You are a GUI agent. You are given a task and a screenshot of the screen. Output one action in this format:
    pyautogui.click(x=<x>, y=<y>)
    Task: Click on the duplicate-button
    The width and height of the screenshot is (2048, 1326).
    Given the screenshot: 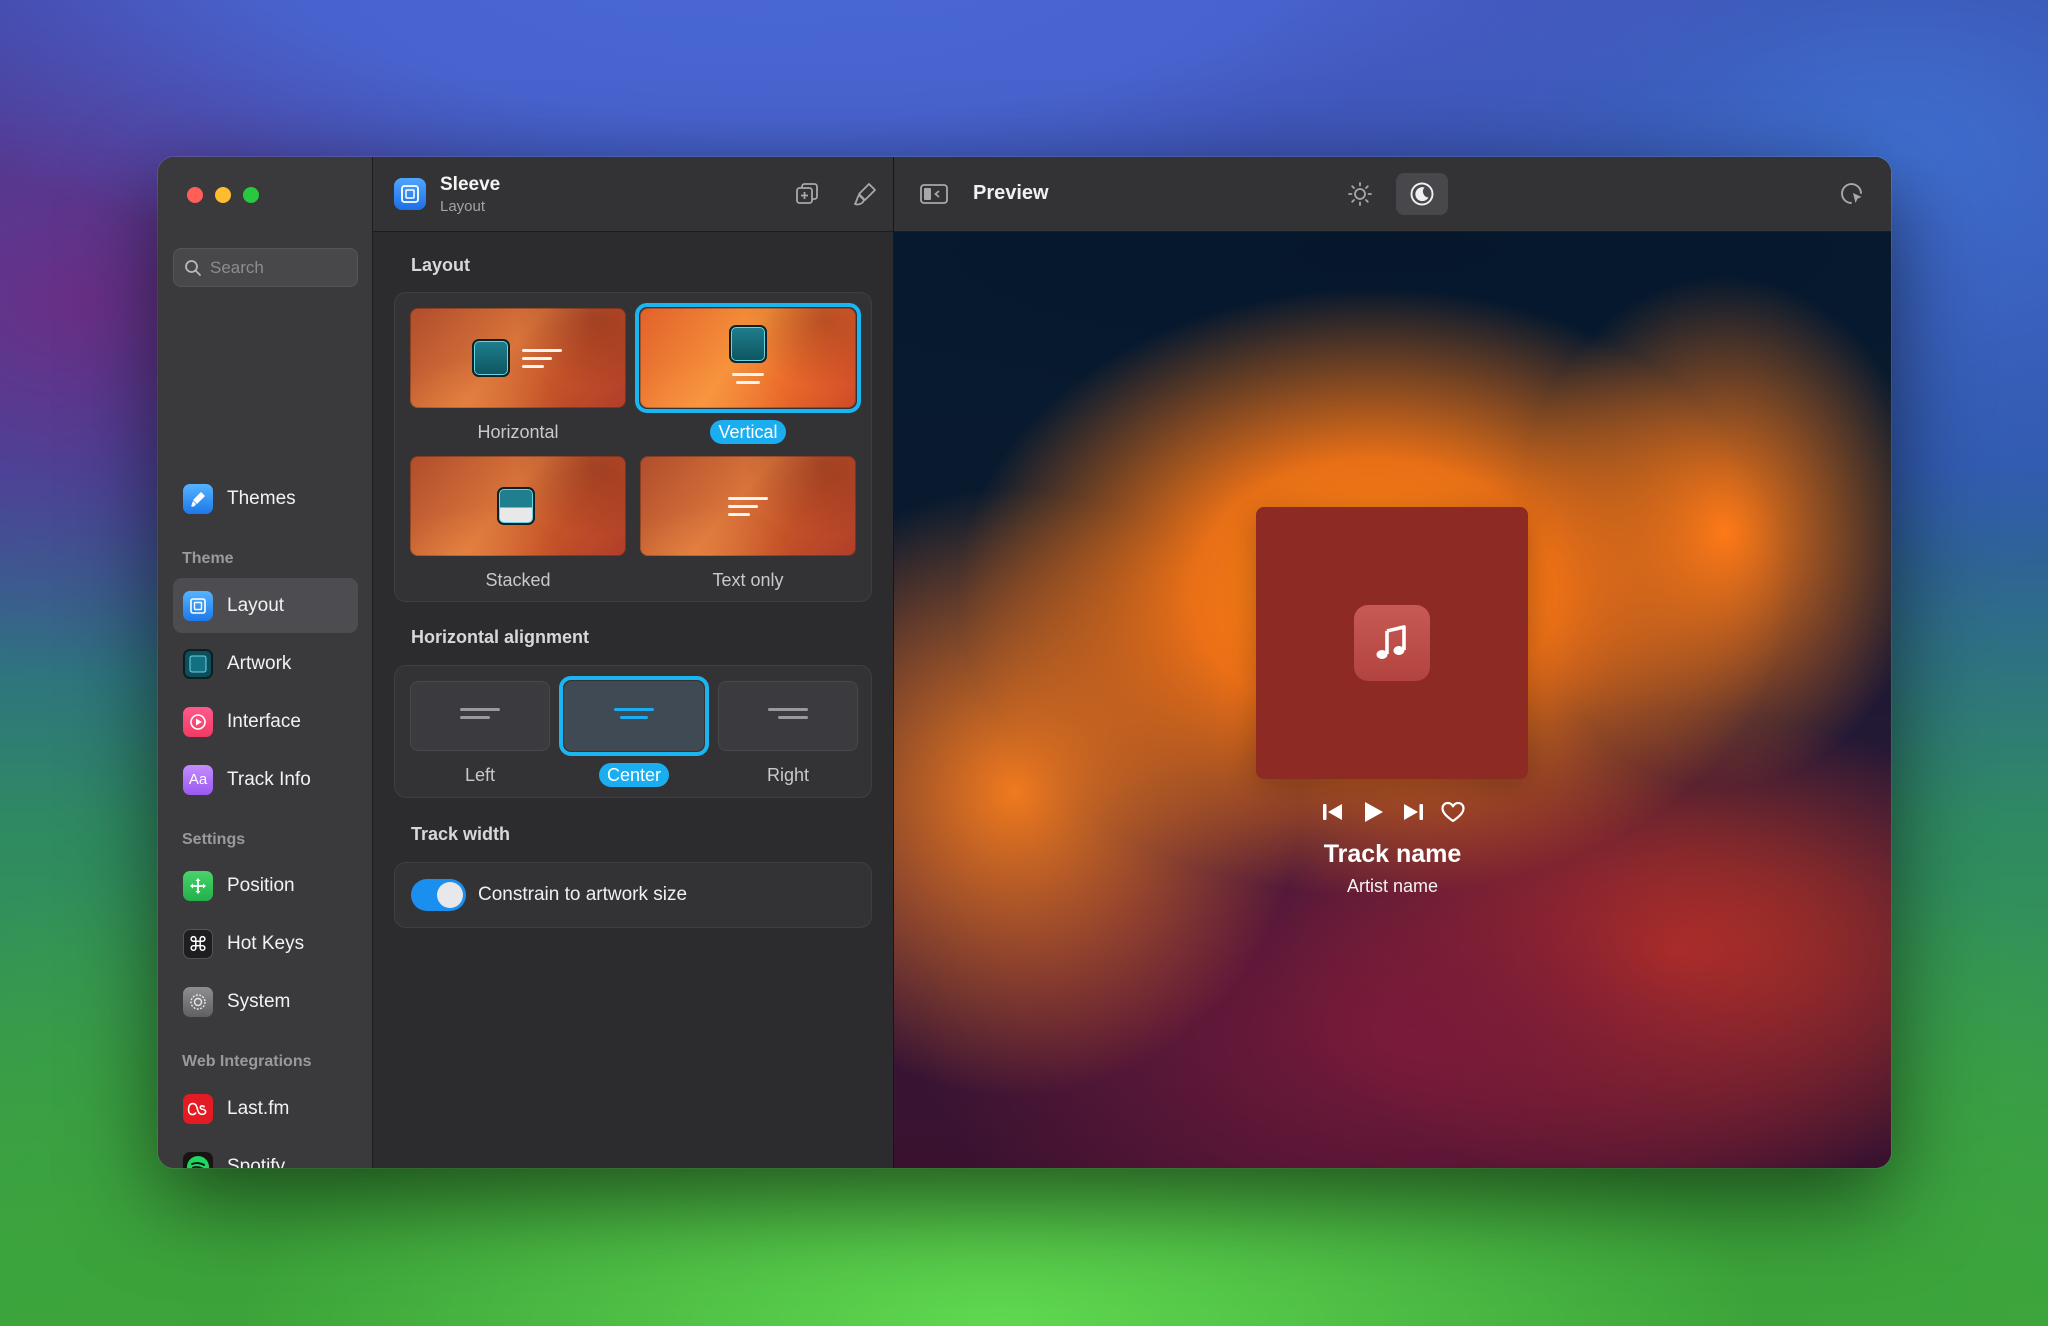 What is the action you would take?
    pyautogui.click(x=807, y=194)
    